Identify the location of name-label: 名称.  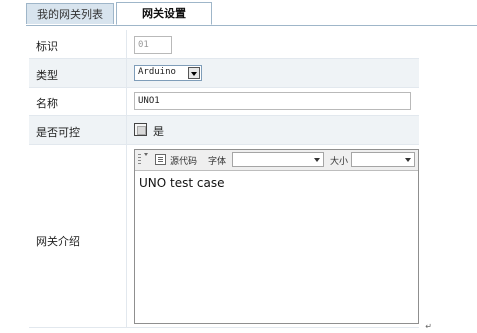
(47, 103).